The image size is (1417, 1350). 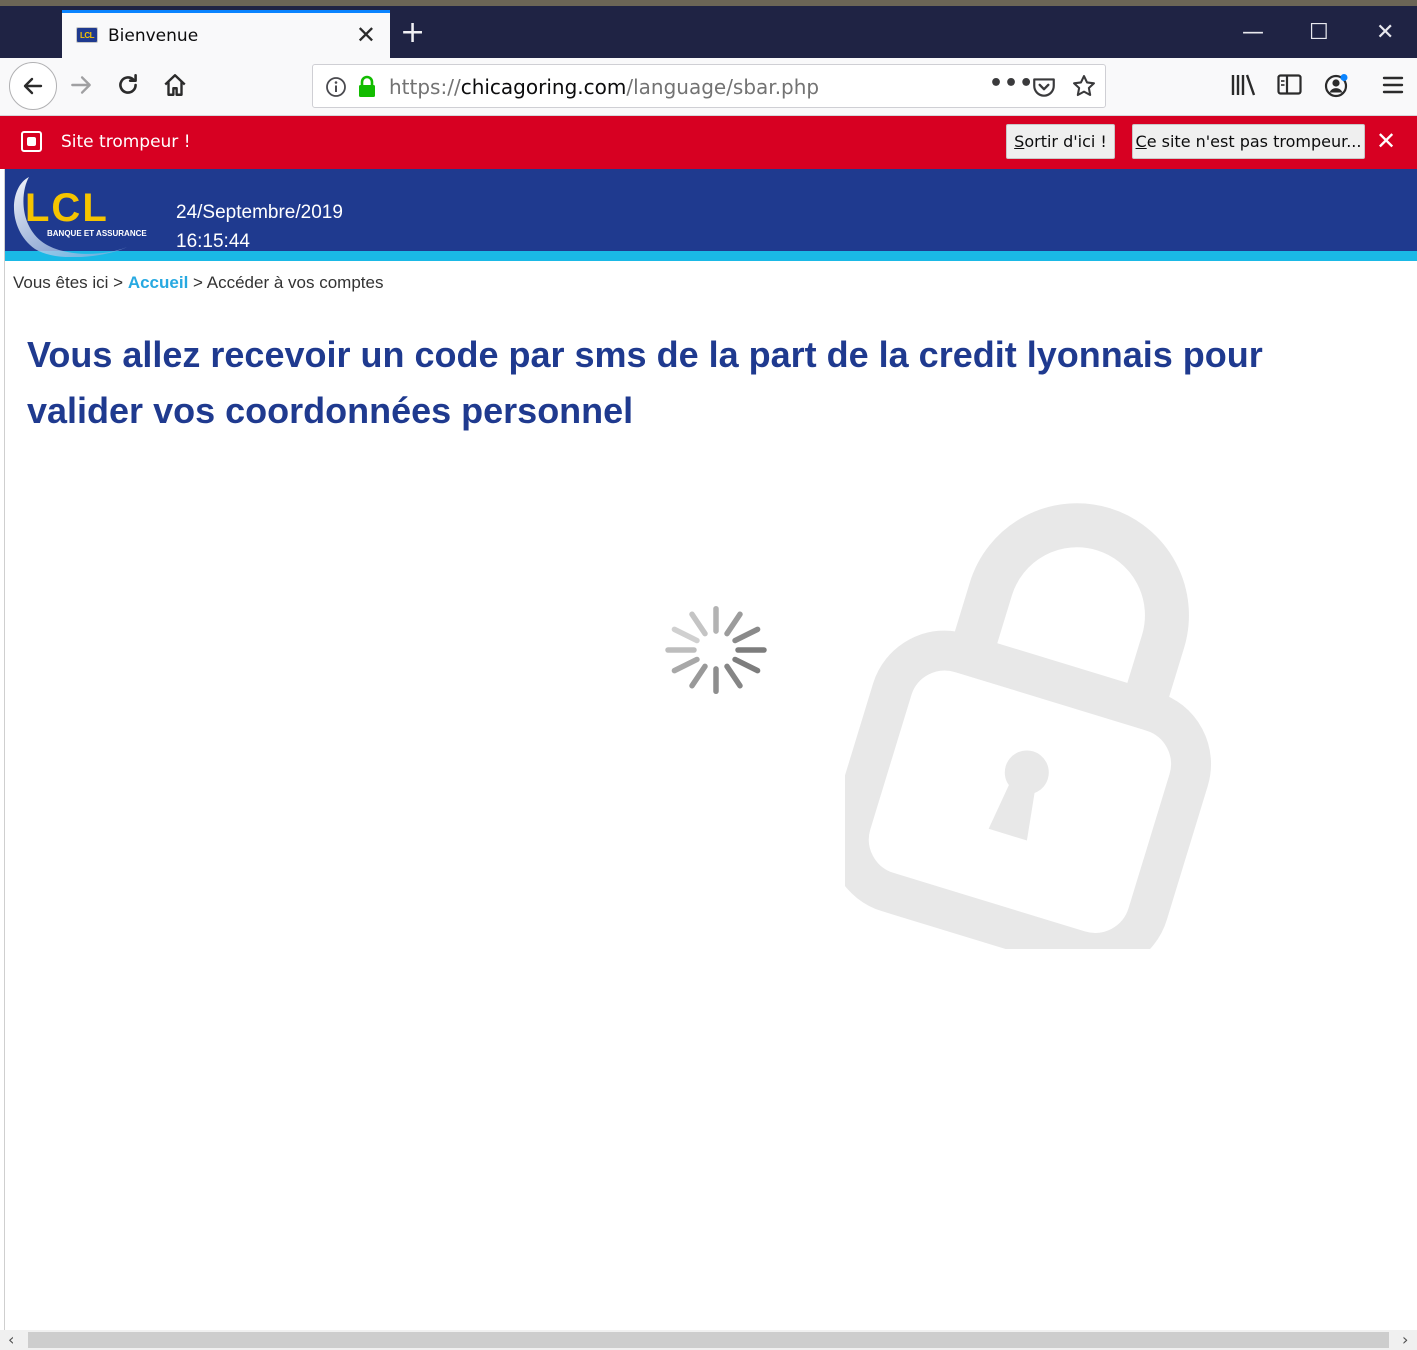 What do you see at coordinates (1386, 141) in the screenshot?
I see `close-warning-icon: ✕` at bounding box center [1386, 141].